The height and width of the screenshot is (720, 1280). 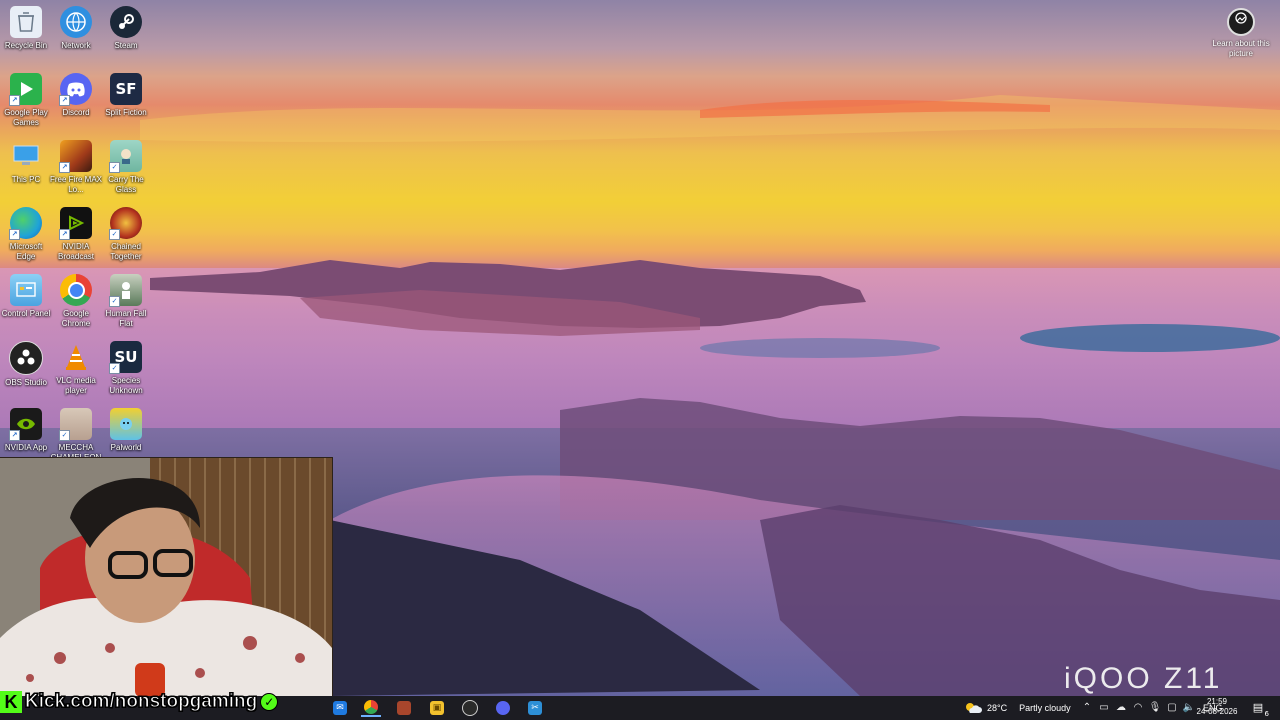 What do you see at coordinates (126, 184) in the screenshot?
I see `desktop-icon-label: Carry The Glass` at bounding box center [126, 184].